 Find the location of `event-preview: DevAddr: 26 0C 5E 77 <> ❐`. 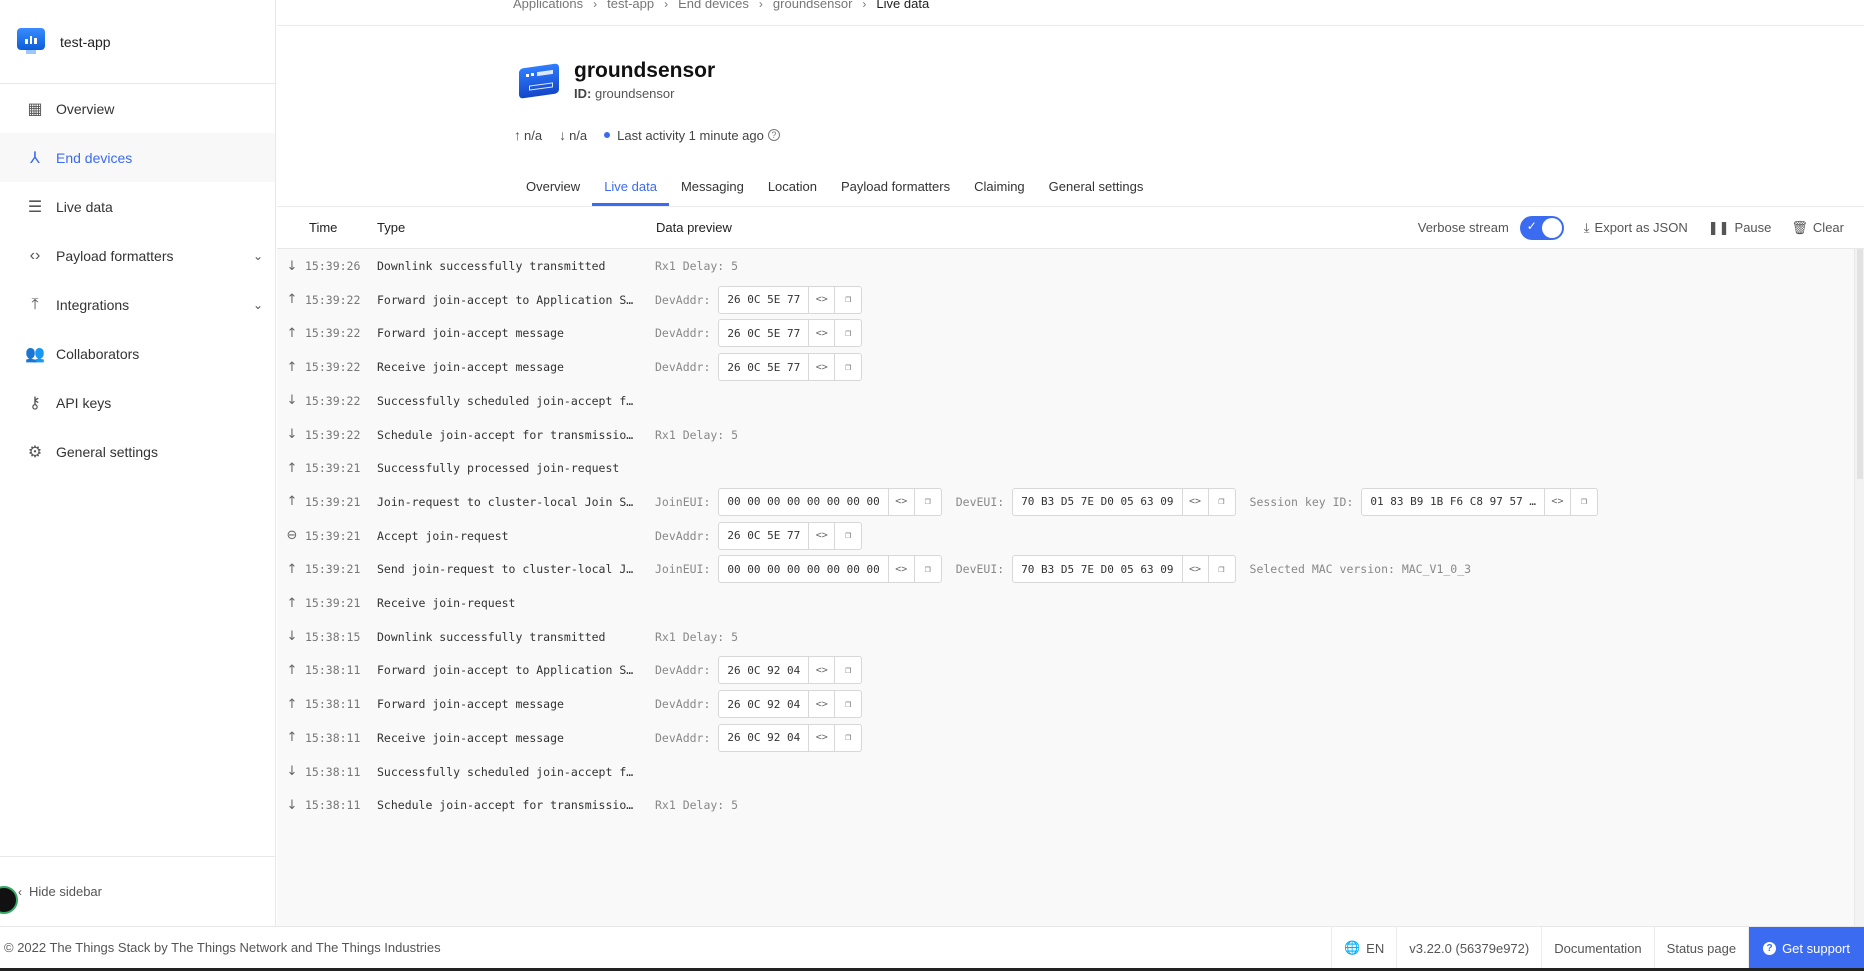

event-preview: DevAddr: 26 0C 5E 77 <> ❐ is located at coordinates (765, 333).